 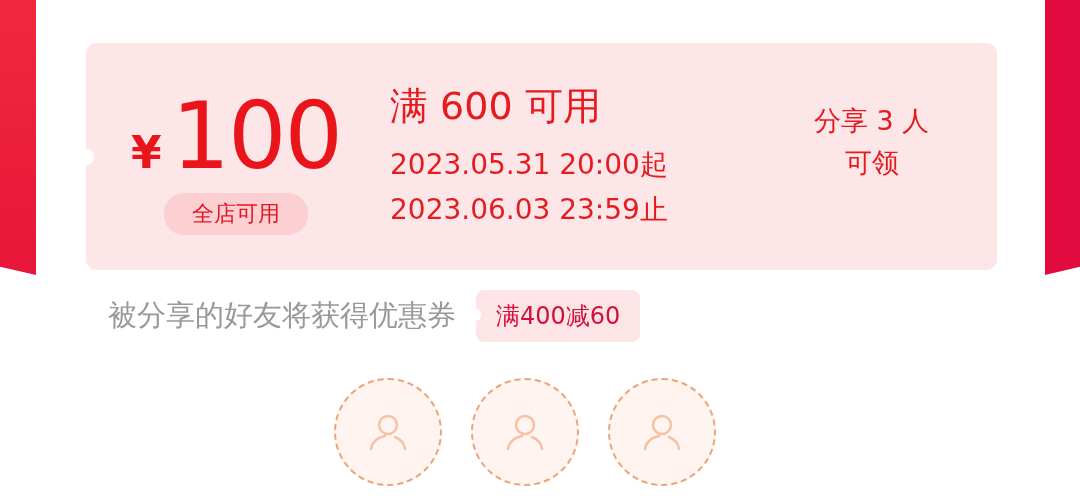 I want to click on threshold-text: 满 600 可用, so click(x=496, y=106).